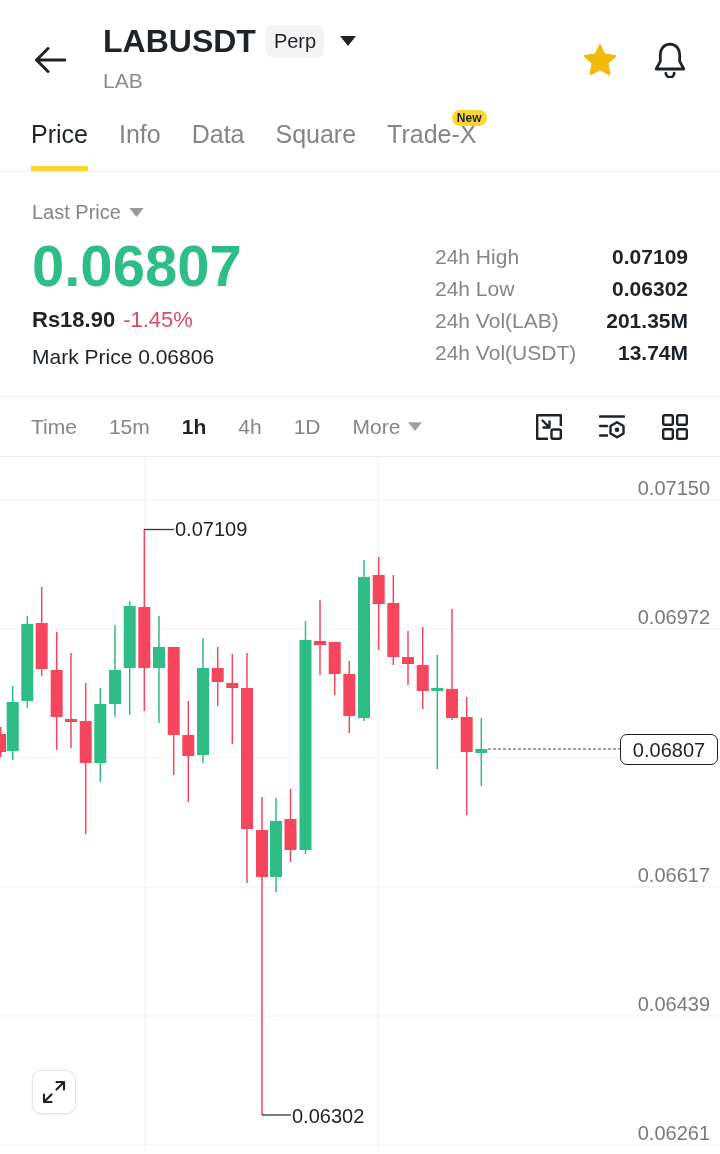 This screenshot has width=720, height=1154. What do you see at coordinates (673, 1004) in the screenshot?
I see `axis-label: 0.06439` at bounding box center [673, 1004].